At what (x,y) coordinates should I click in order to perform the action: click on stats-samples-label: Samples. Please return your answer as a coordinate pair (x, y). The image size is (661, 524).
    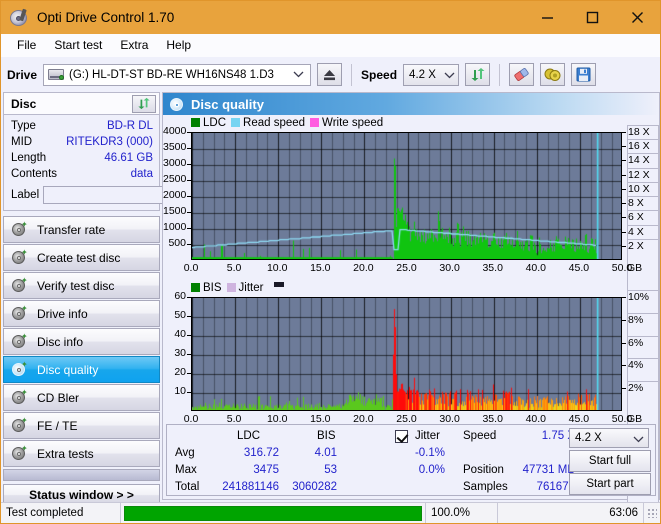
    Looking at the image, I should click on (485, 487).